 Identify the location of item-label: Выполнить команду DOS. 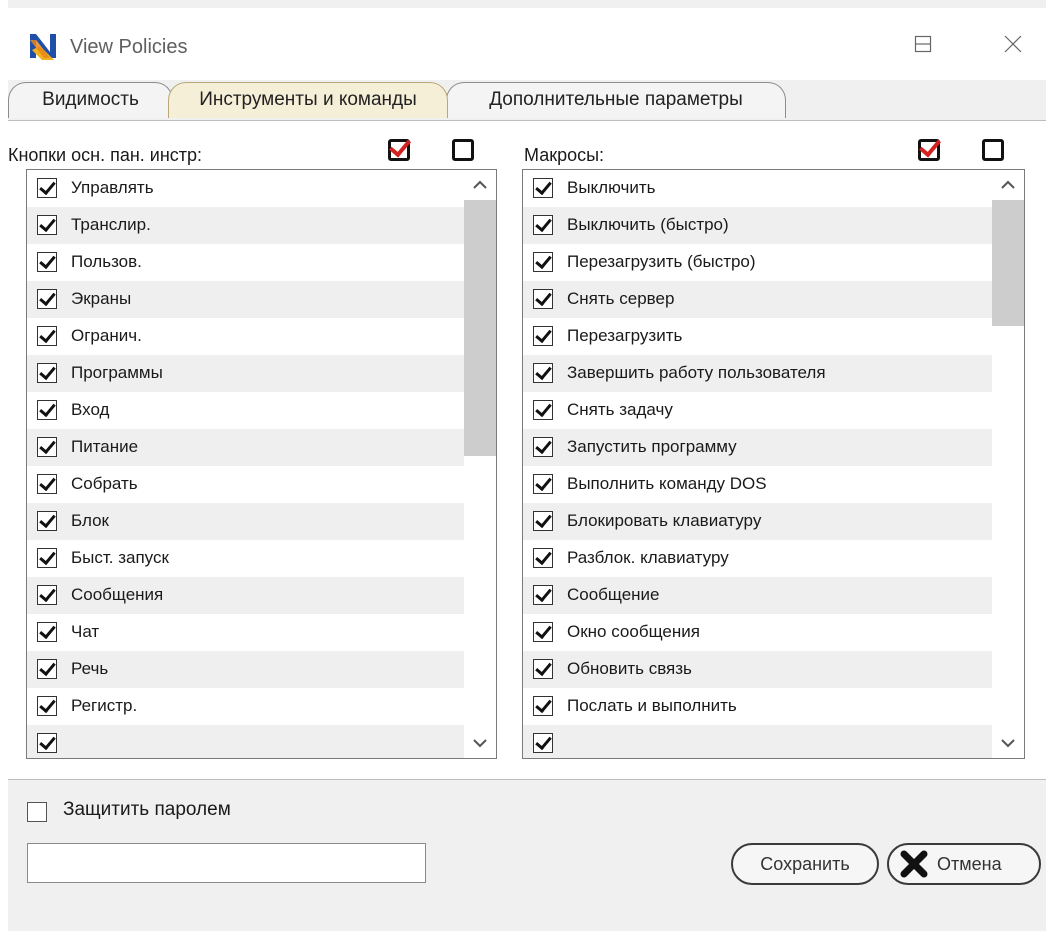
(667, 483).